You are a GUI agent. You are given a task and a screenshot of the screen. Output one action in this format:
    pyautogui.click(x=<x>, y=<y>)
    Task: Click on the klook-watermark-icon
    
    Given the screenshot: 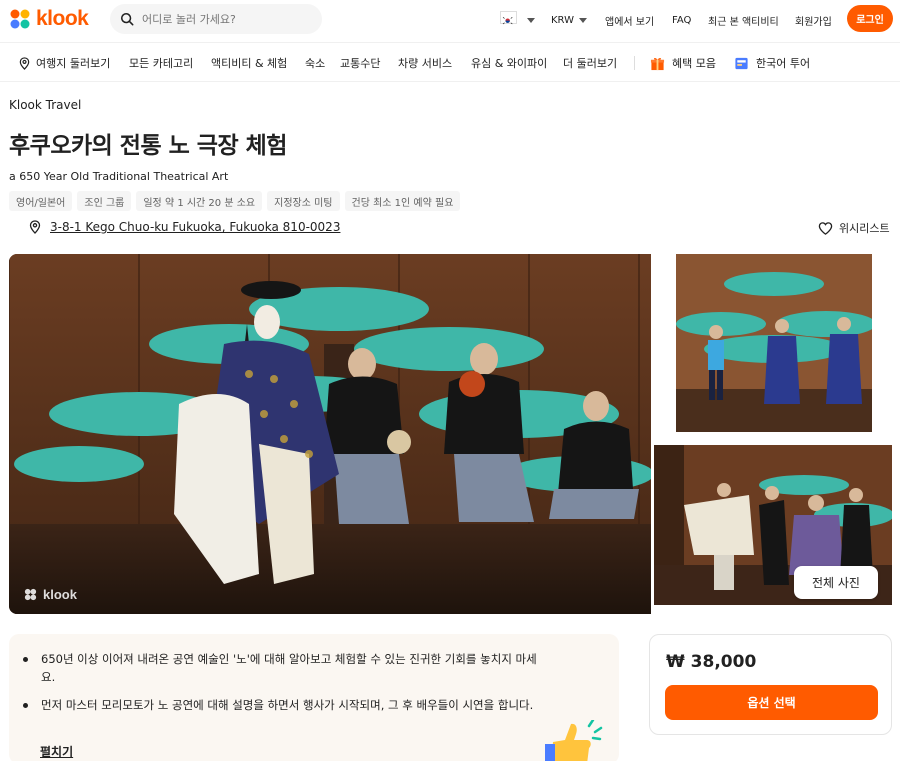 What is the action you would take?
    pyautogui.click(x=30, y=594)
    